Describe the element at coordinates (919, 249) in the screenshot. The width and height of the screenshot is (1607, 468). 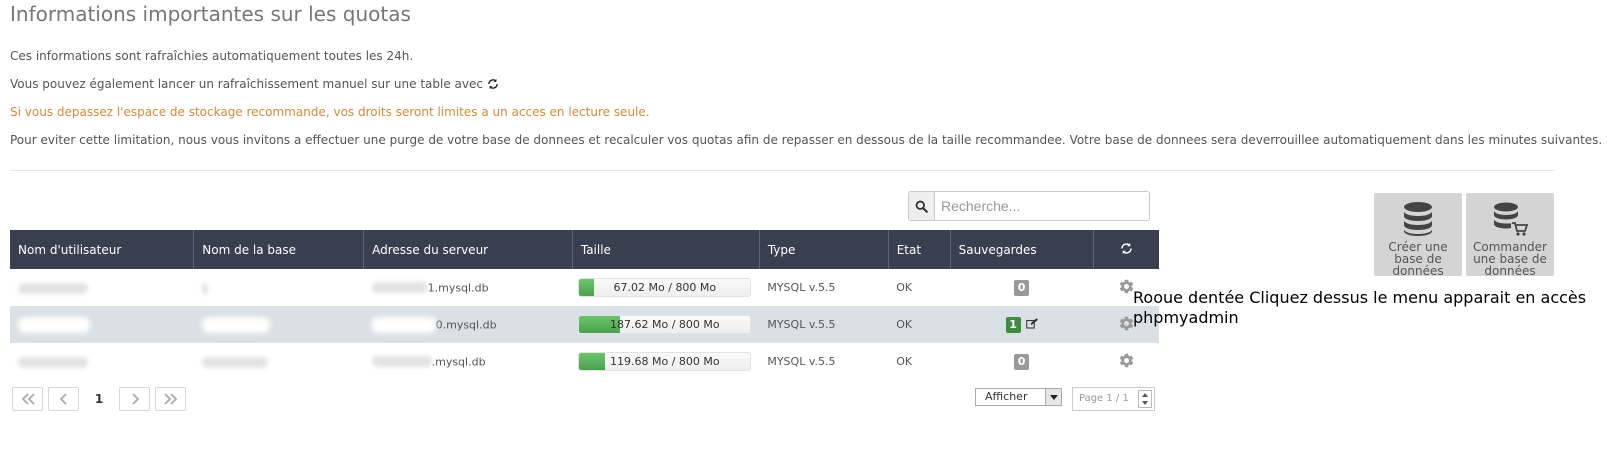
I see `col-header-state: Etat` at that location.